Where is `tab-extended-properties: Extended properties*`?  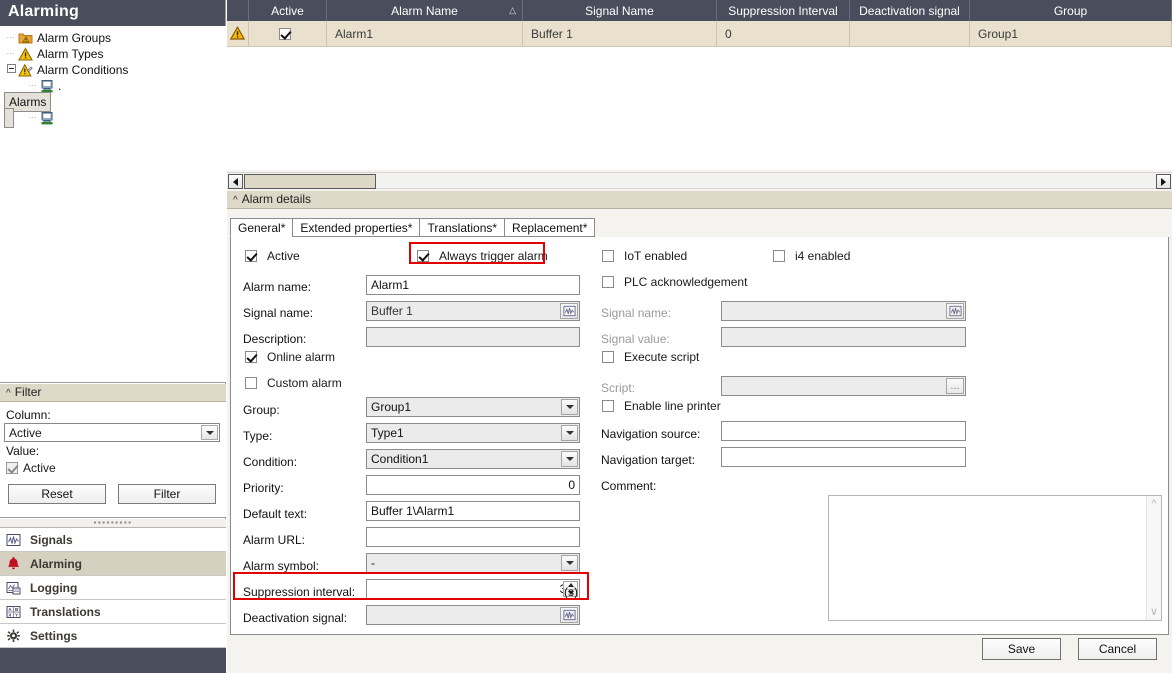
tab-extended-properties: Extended properties* is located at coordinates (356, 227).